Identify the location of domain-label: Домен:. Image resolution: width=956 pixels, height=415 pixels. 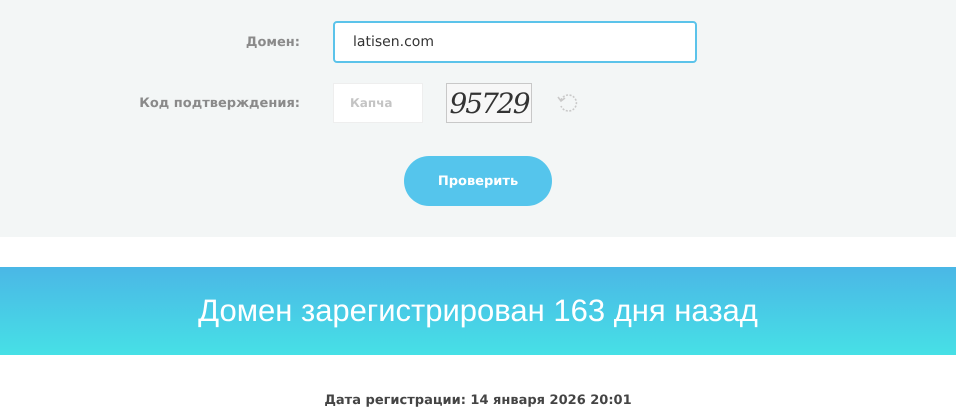
(273, 42).